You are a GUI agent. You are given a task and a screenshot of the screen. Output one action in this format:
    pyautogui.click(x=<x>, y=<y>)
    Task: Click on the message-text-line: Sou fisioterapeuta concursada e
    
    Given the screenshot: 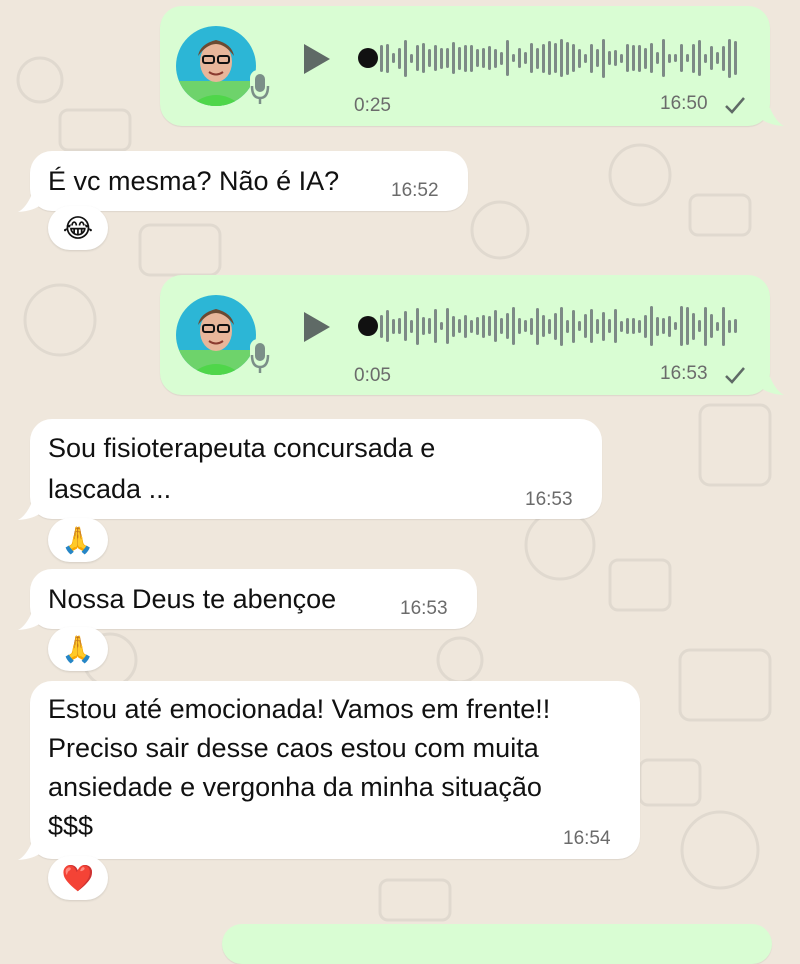 What is the action you would take?
    pyautogui.click(x=242, y=448)
    